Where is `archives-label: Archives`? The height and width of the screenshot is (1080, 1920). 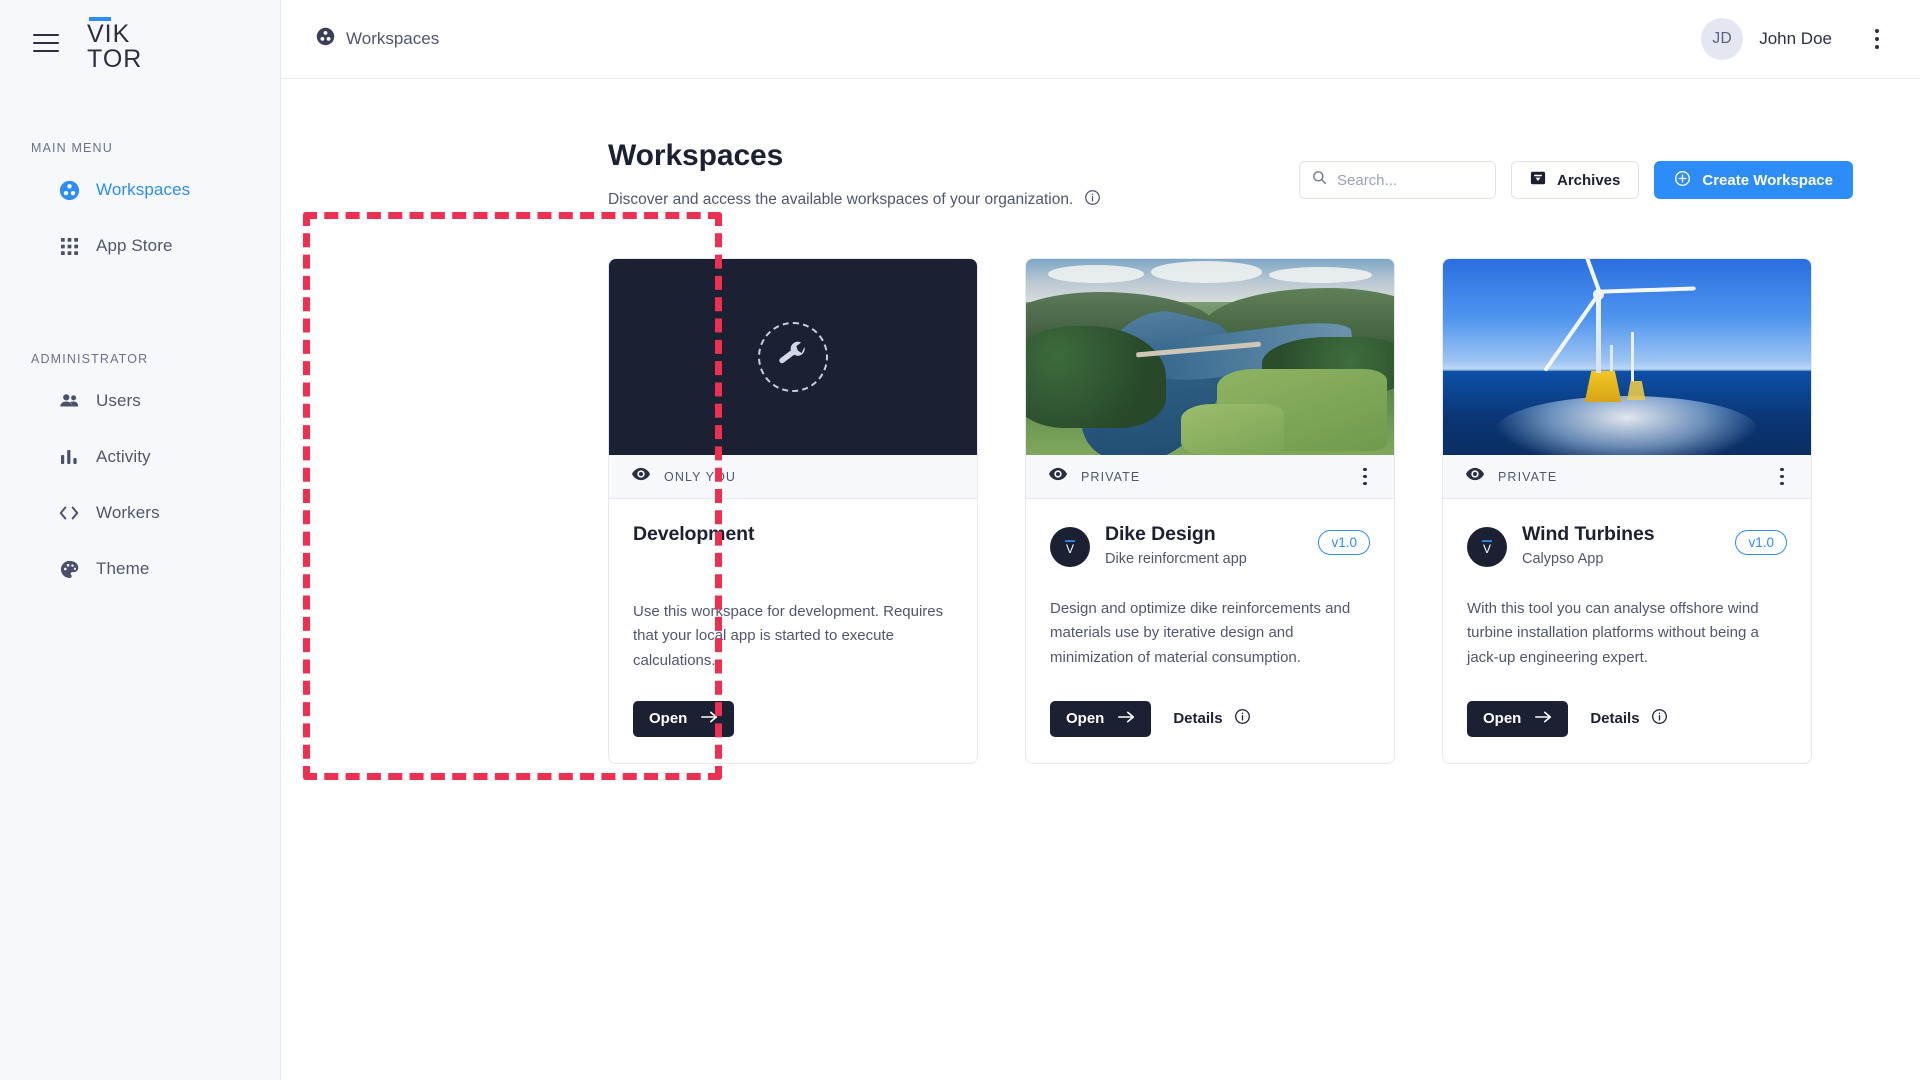 archives-label: Archives is located at coordinates (1589, 180).